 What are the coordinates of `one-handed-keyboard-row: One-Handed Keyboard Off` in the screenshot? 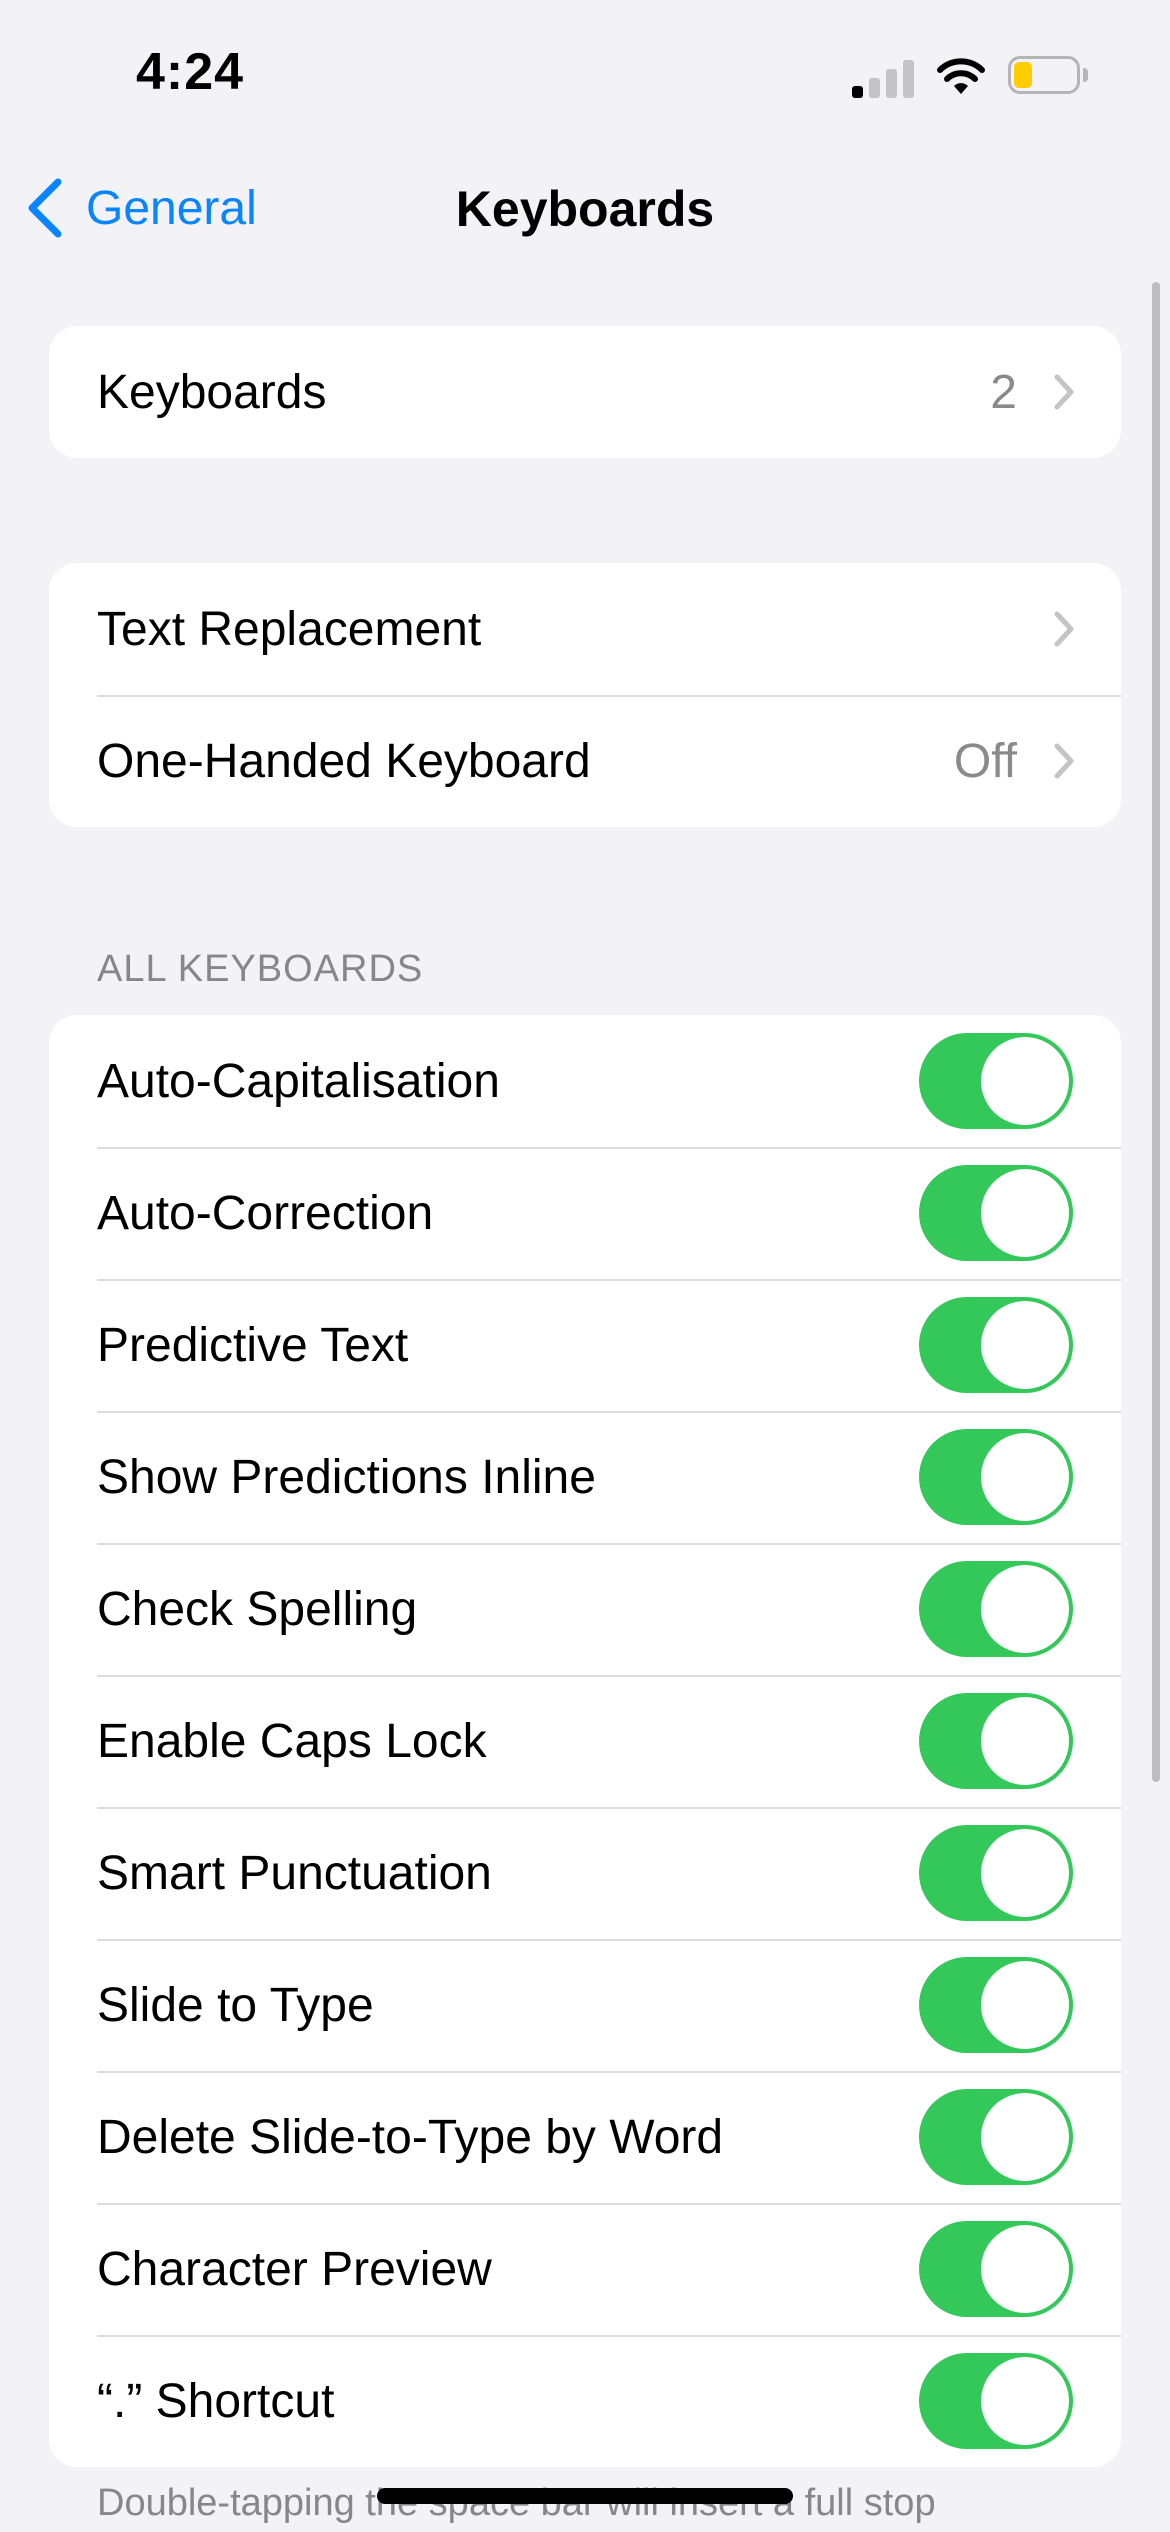 It's located at (585, 761).